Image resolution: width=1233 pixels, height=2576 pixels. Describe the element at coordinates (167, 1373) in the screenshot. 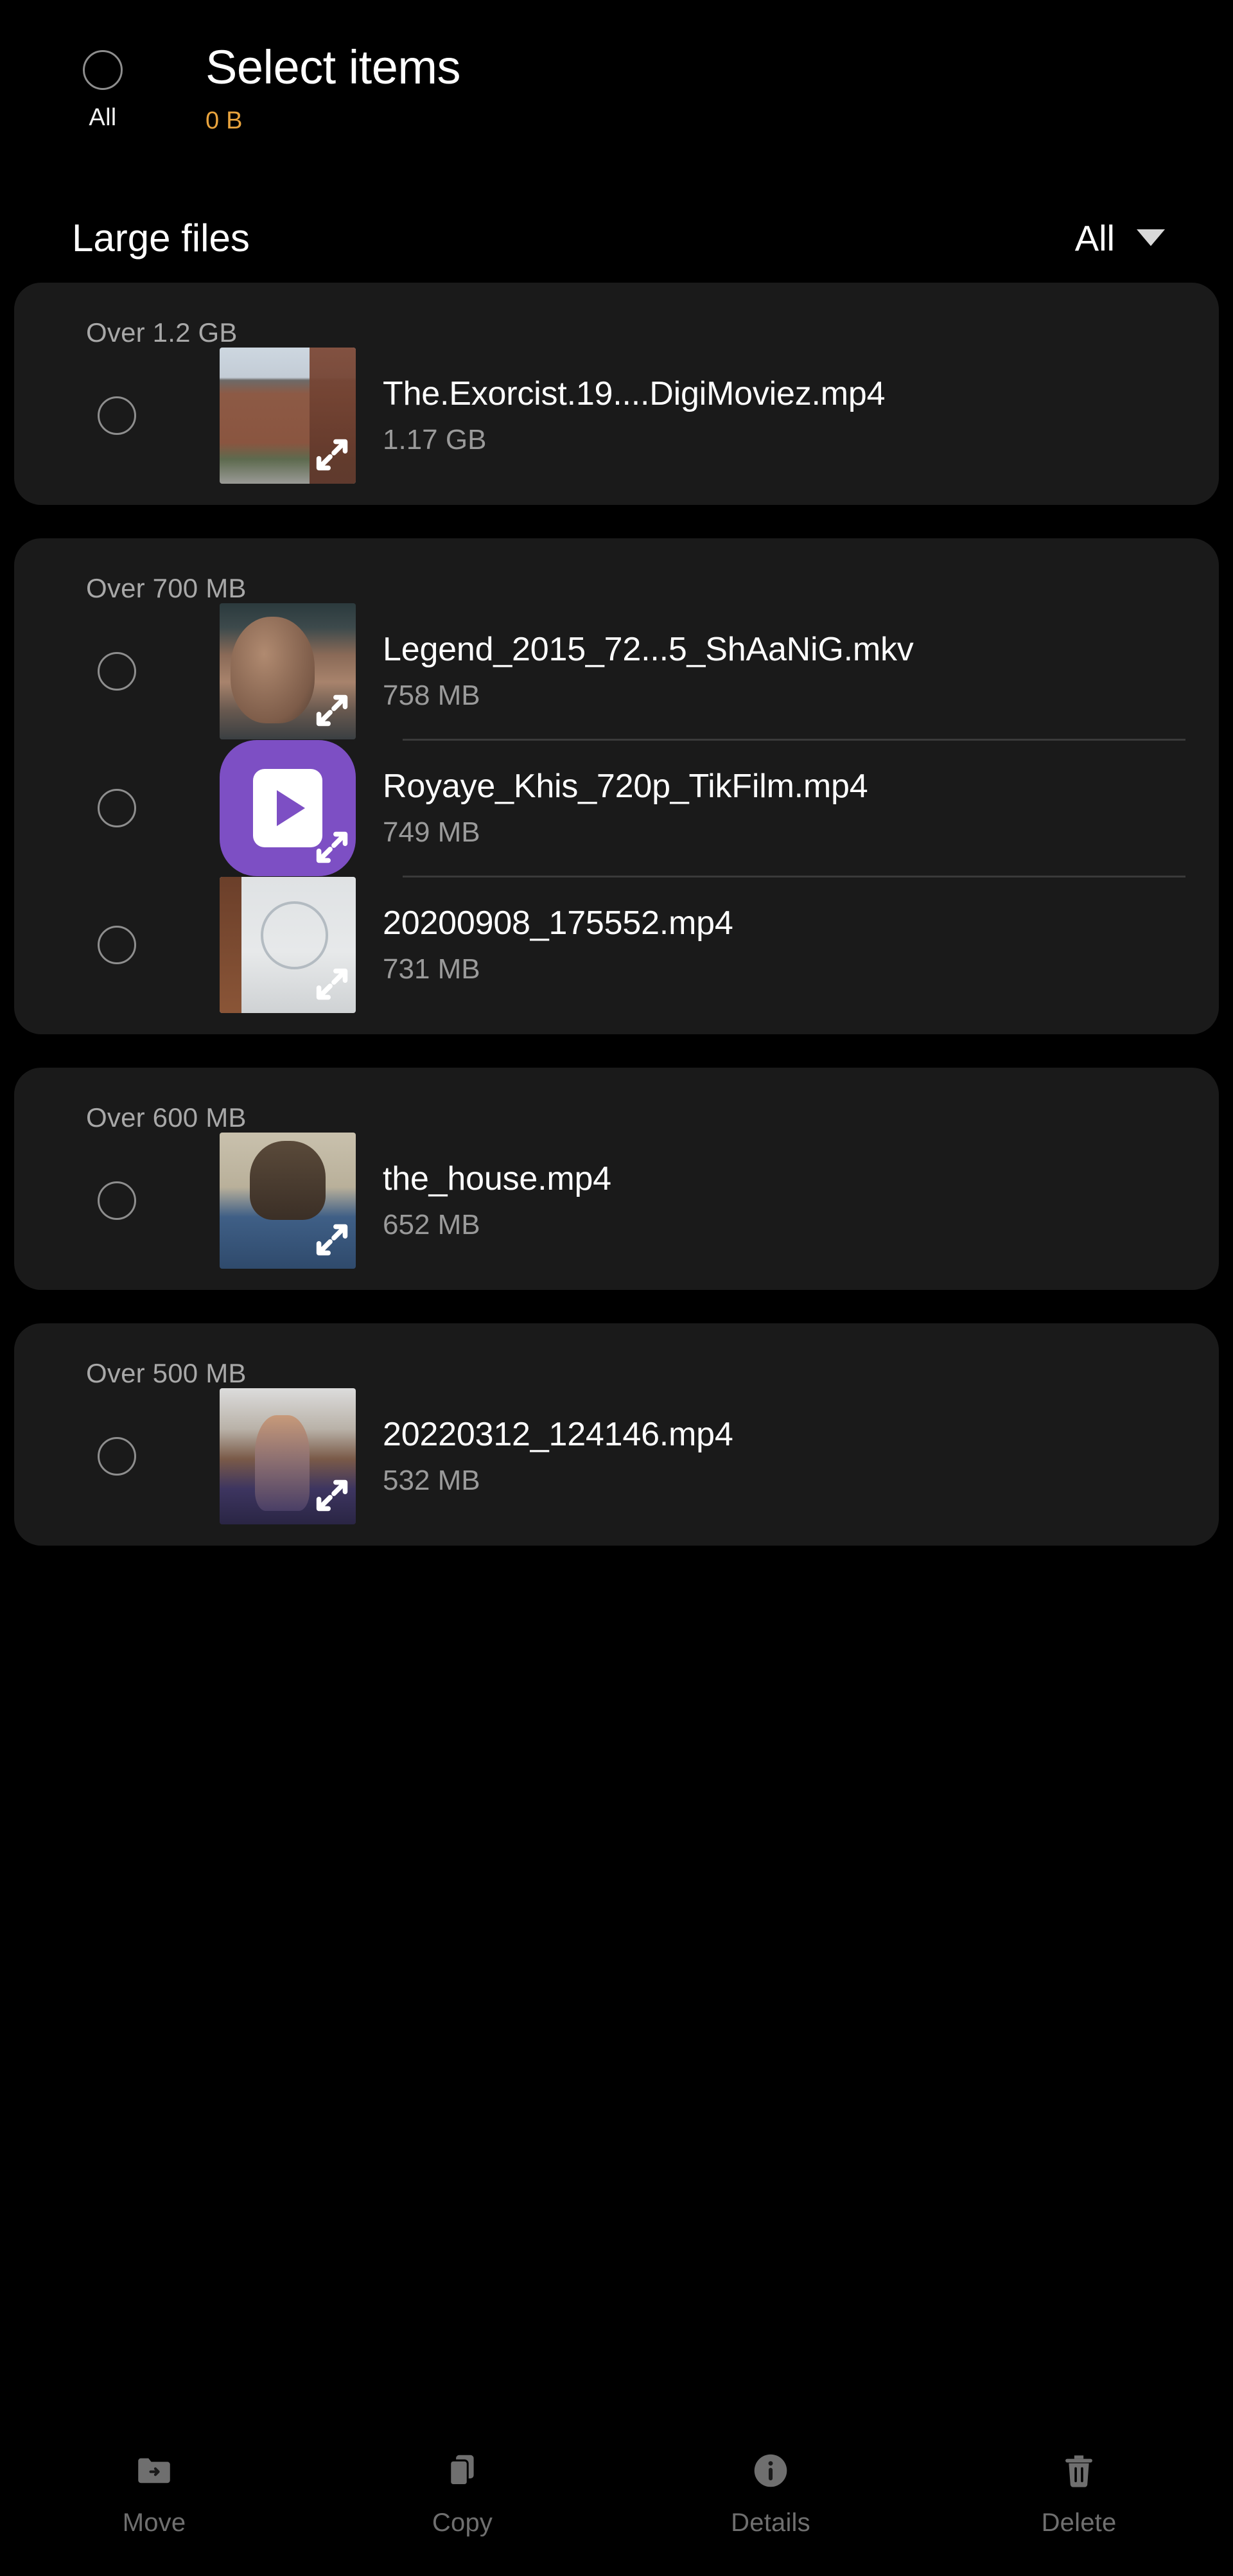

I see `group-size-label: Over 500 MB` at that location.